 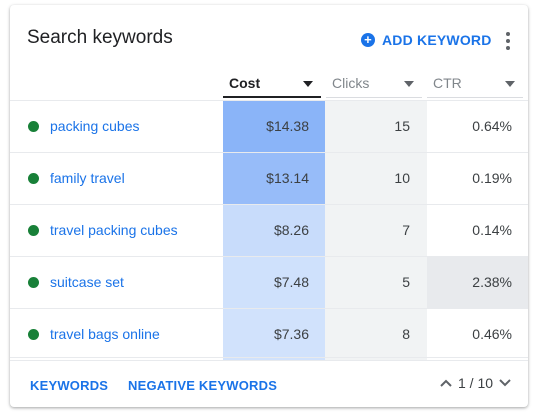 I want to click on cost-cell: $13.14, so click(x=274, y=178).